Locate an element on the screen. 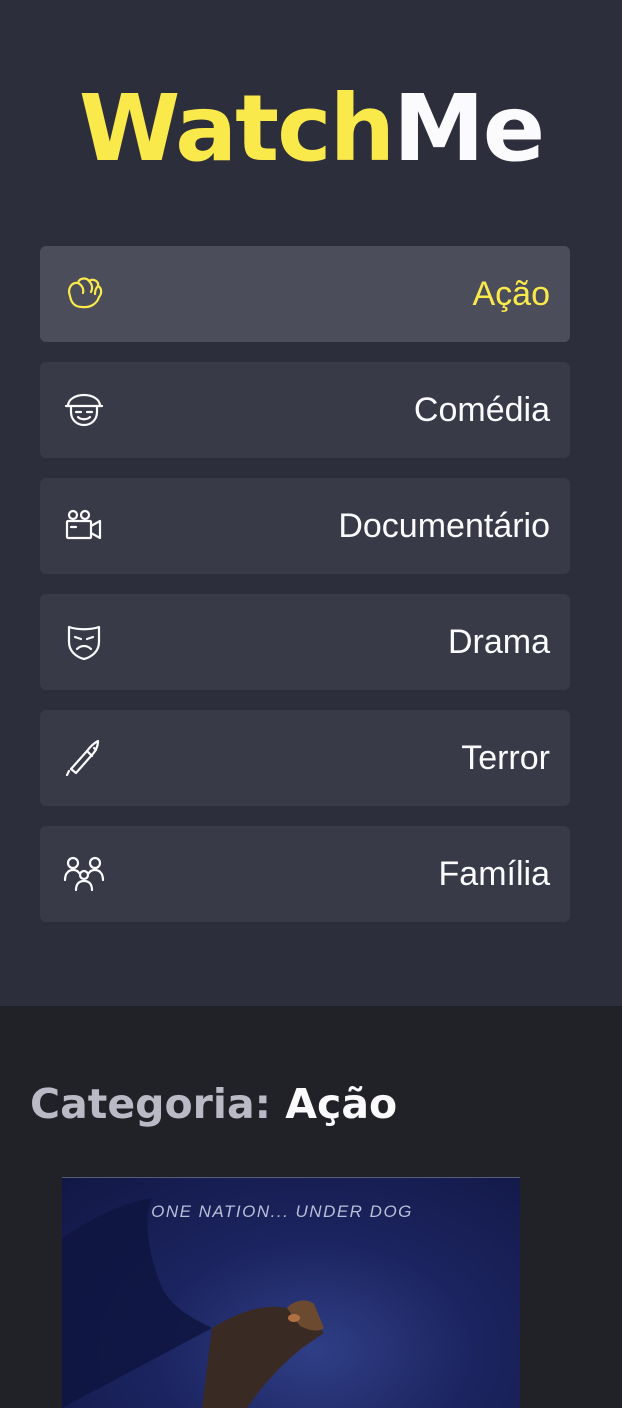  genre-label: Família is located at coordinates (494, 874).